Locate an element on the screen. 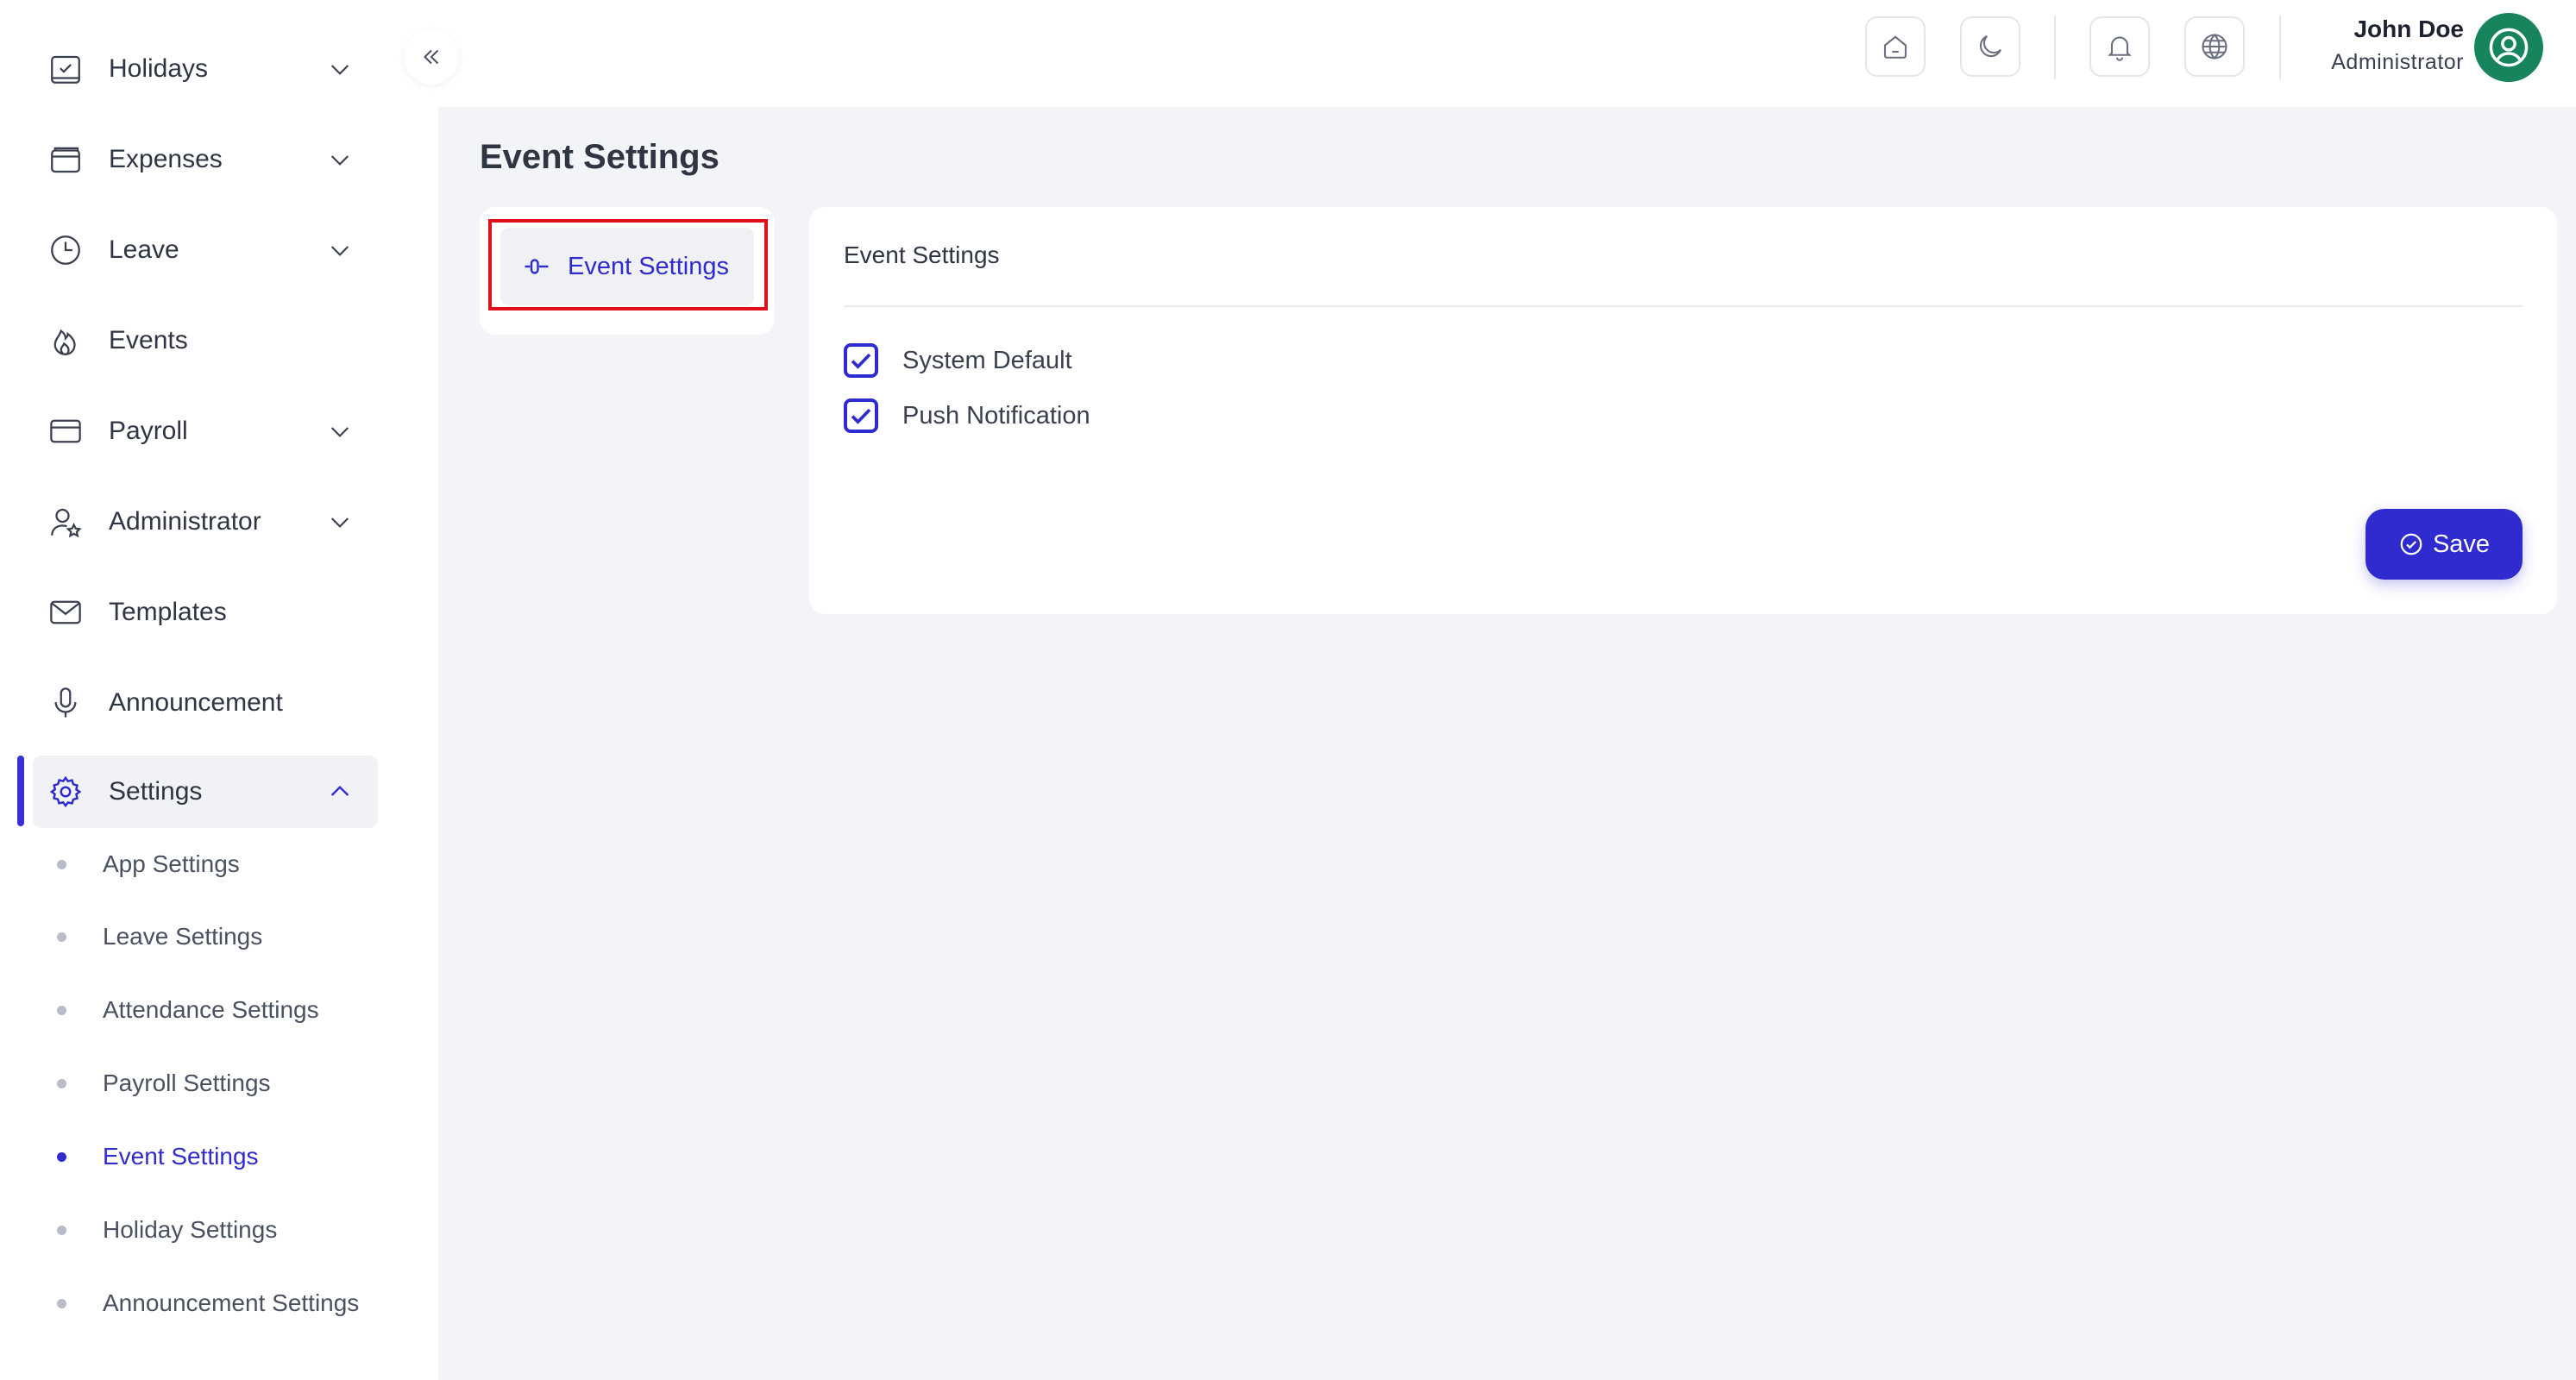 The width and height of the screenshot is (2576, 1380). sidebar-subitem-event-settings: Event Settings is located at coordinates (158, 1156).